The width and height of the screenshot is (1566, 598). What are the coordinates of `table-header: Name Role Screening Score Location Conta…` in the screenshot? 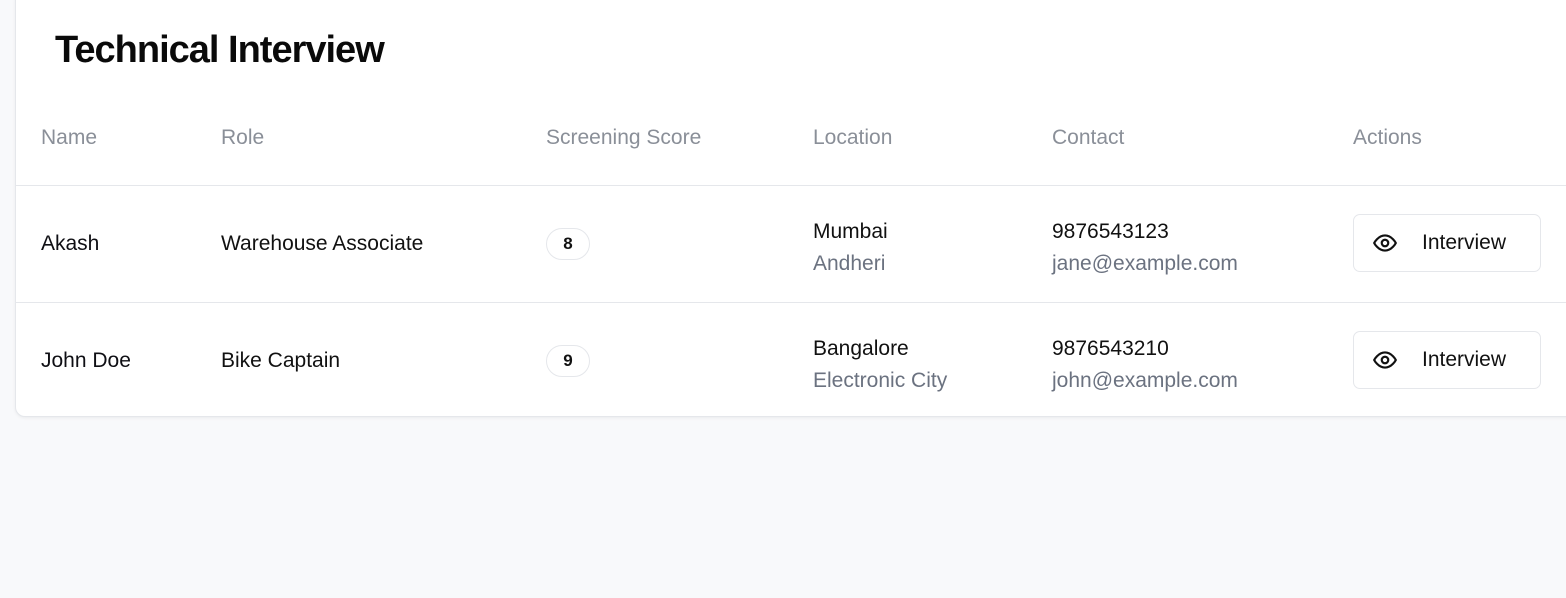 It's located at (791, 143).